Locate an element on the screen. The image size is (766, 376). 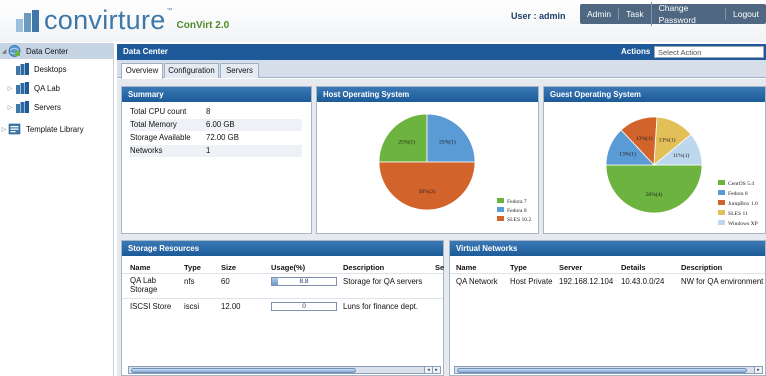
storage-name: QA Lab Storage is located at coordinates (144, 285).